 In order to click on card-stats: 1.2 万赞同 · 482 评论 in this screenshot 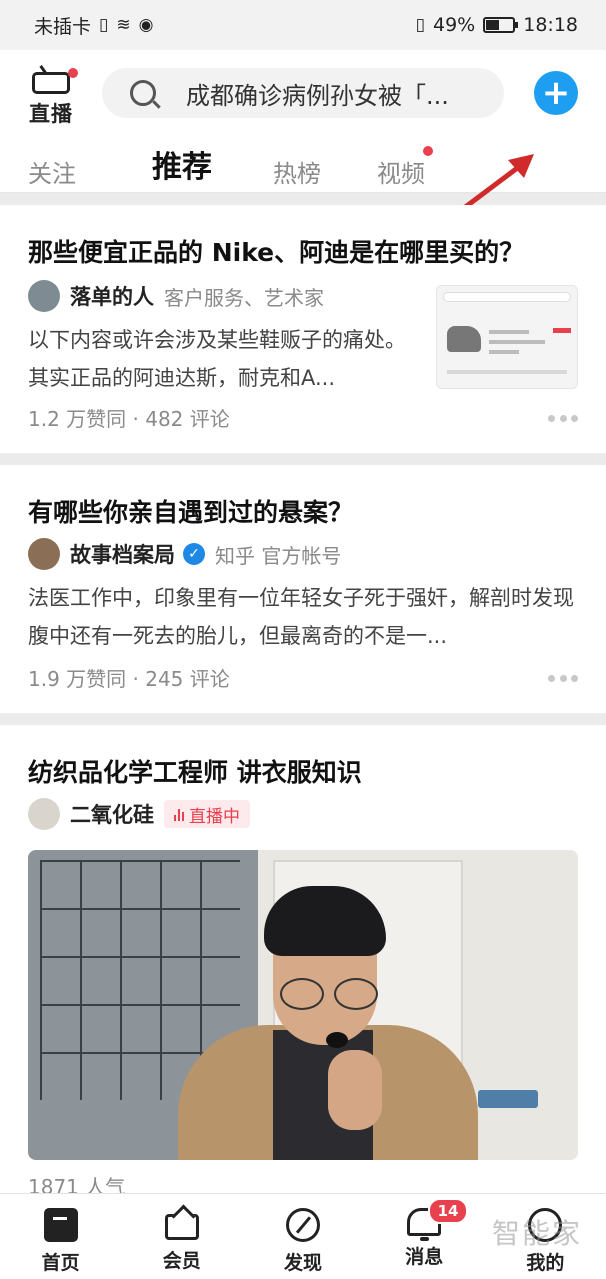, I will do `click(129, 419)`.